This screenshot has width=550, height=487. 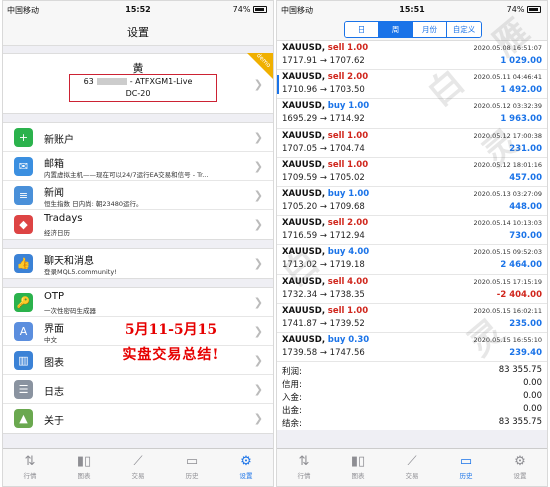 I want to click on settings-group-2: 👍 聊天和消息 登录MQL5.community! ❯, so click(x=138, y=263).